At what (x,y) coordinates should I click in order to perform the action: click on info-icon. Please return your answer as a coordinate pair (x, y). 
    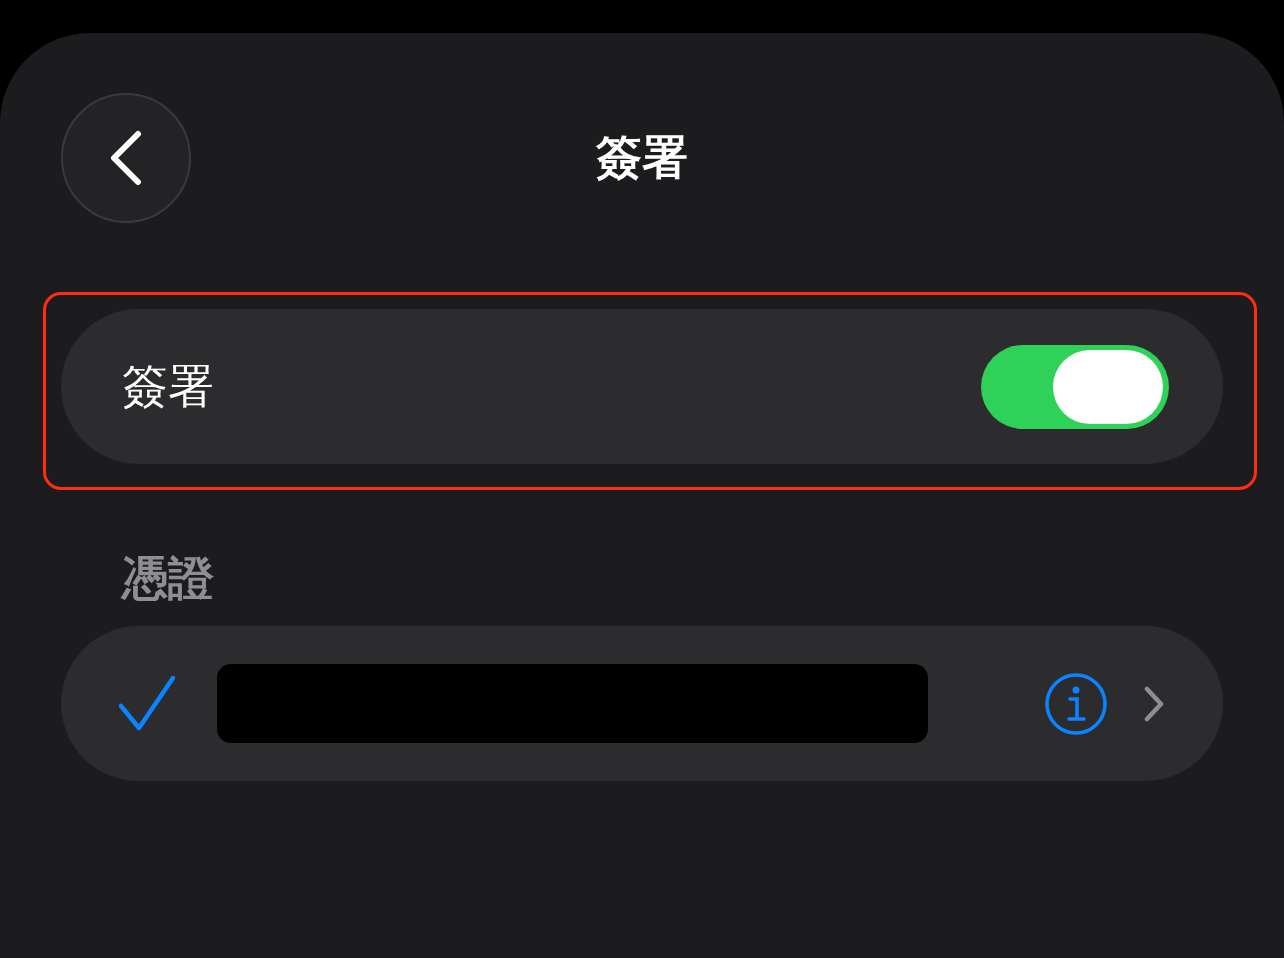
    Looking at the image, I should click on (1076, 703).